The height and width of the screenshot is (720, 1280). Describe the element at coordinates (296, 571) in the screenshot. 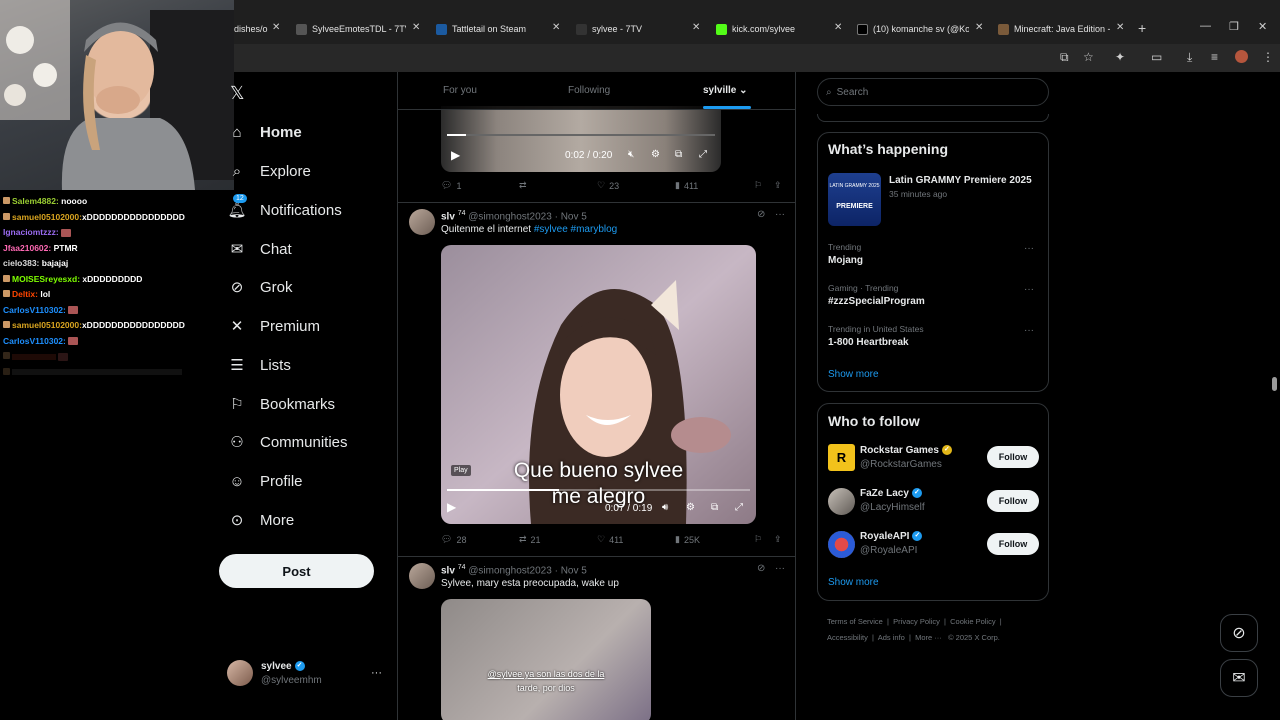

I see `post-button: Post` at that location.